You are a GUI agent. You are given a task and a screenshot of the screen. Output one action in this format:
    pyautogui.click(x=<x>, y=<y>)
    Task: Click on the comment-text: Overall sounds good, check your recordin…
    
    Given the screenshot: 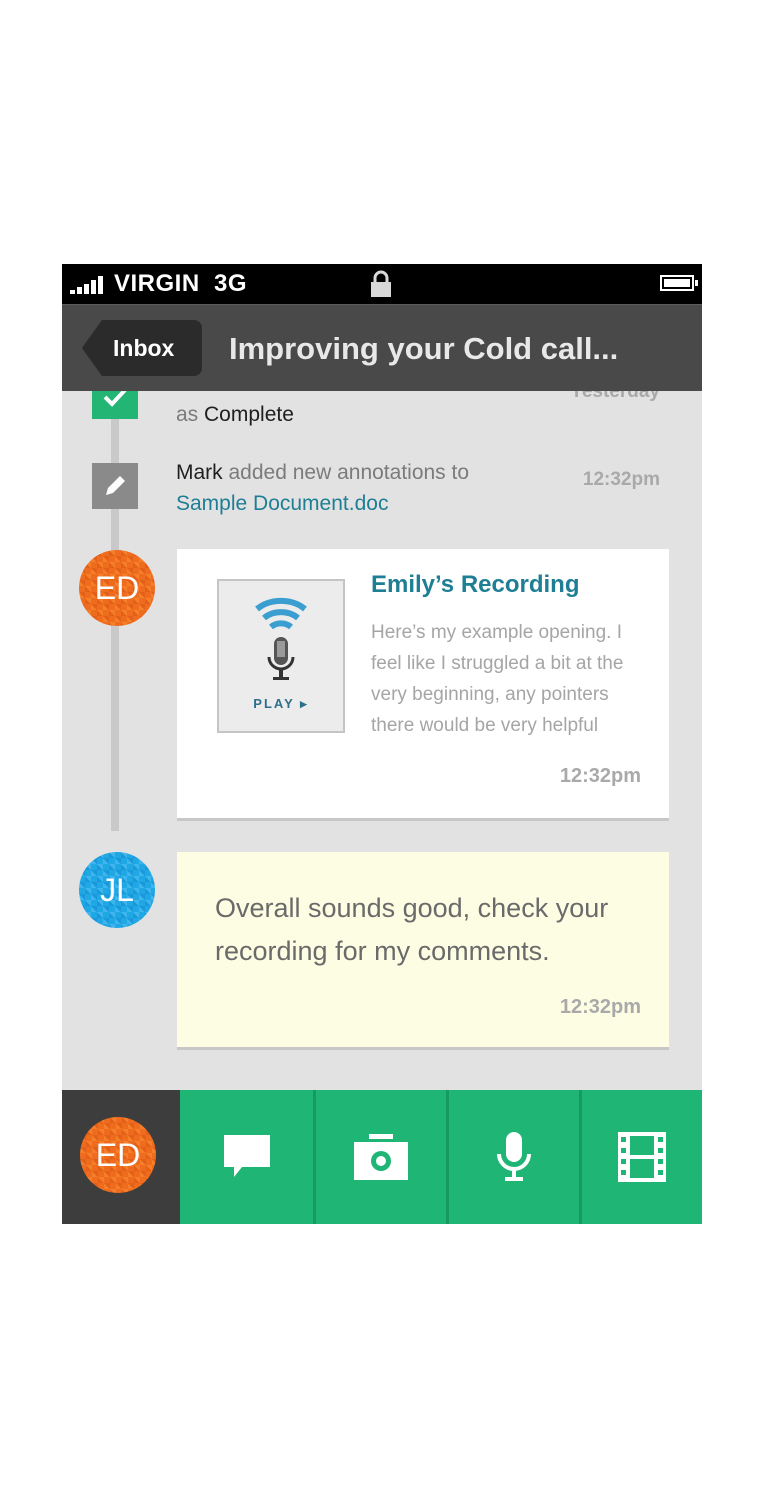 What is the action you would take?
    pyautogui.click(x=412, y=929)
    